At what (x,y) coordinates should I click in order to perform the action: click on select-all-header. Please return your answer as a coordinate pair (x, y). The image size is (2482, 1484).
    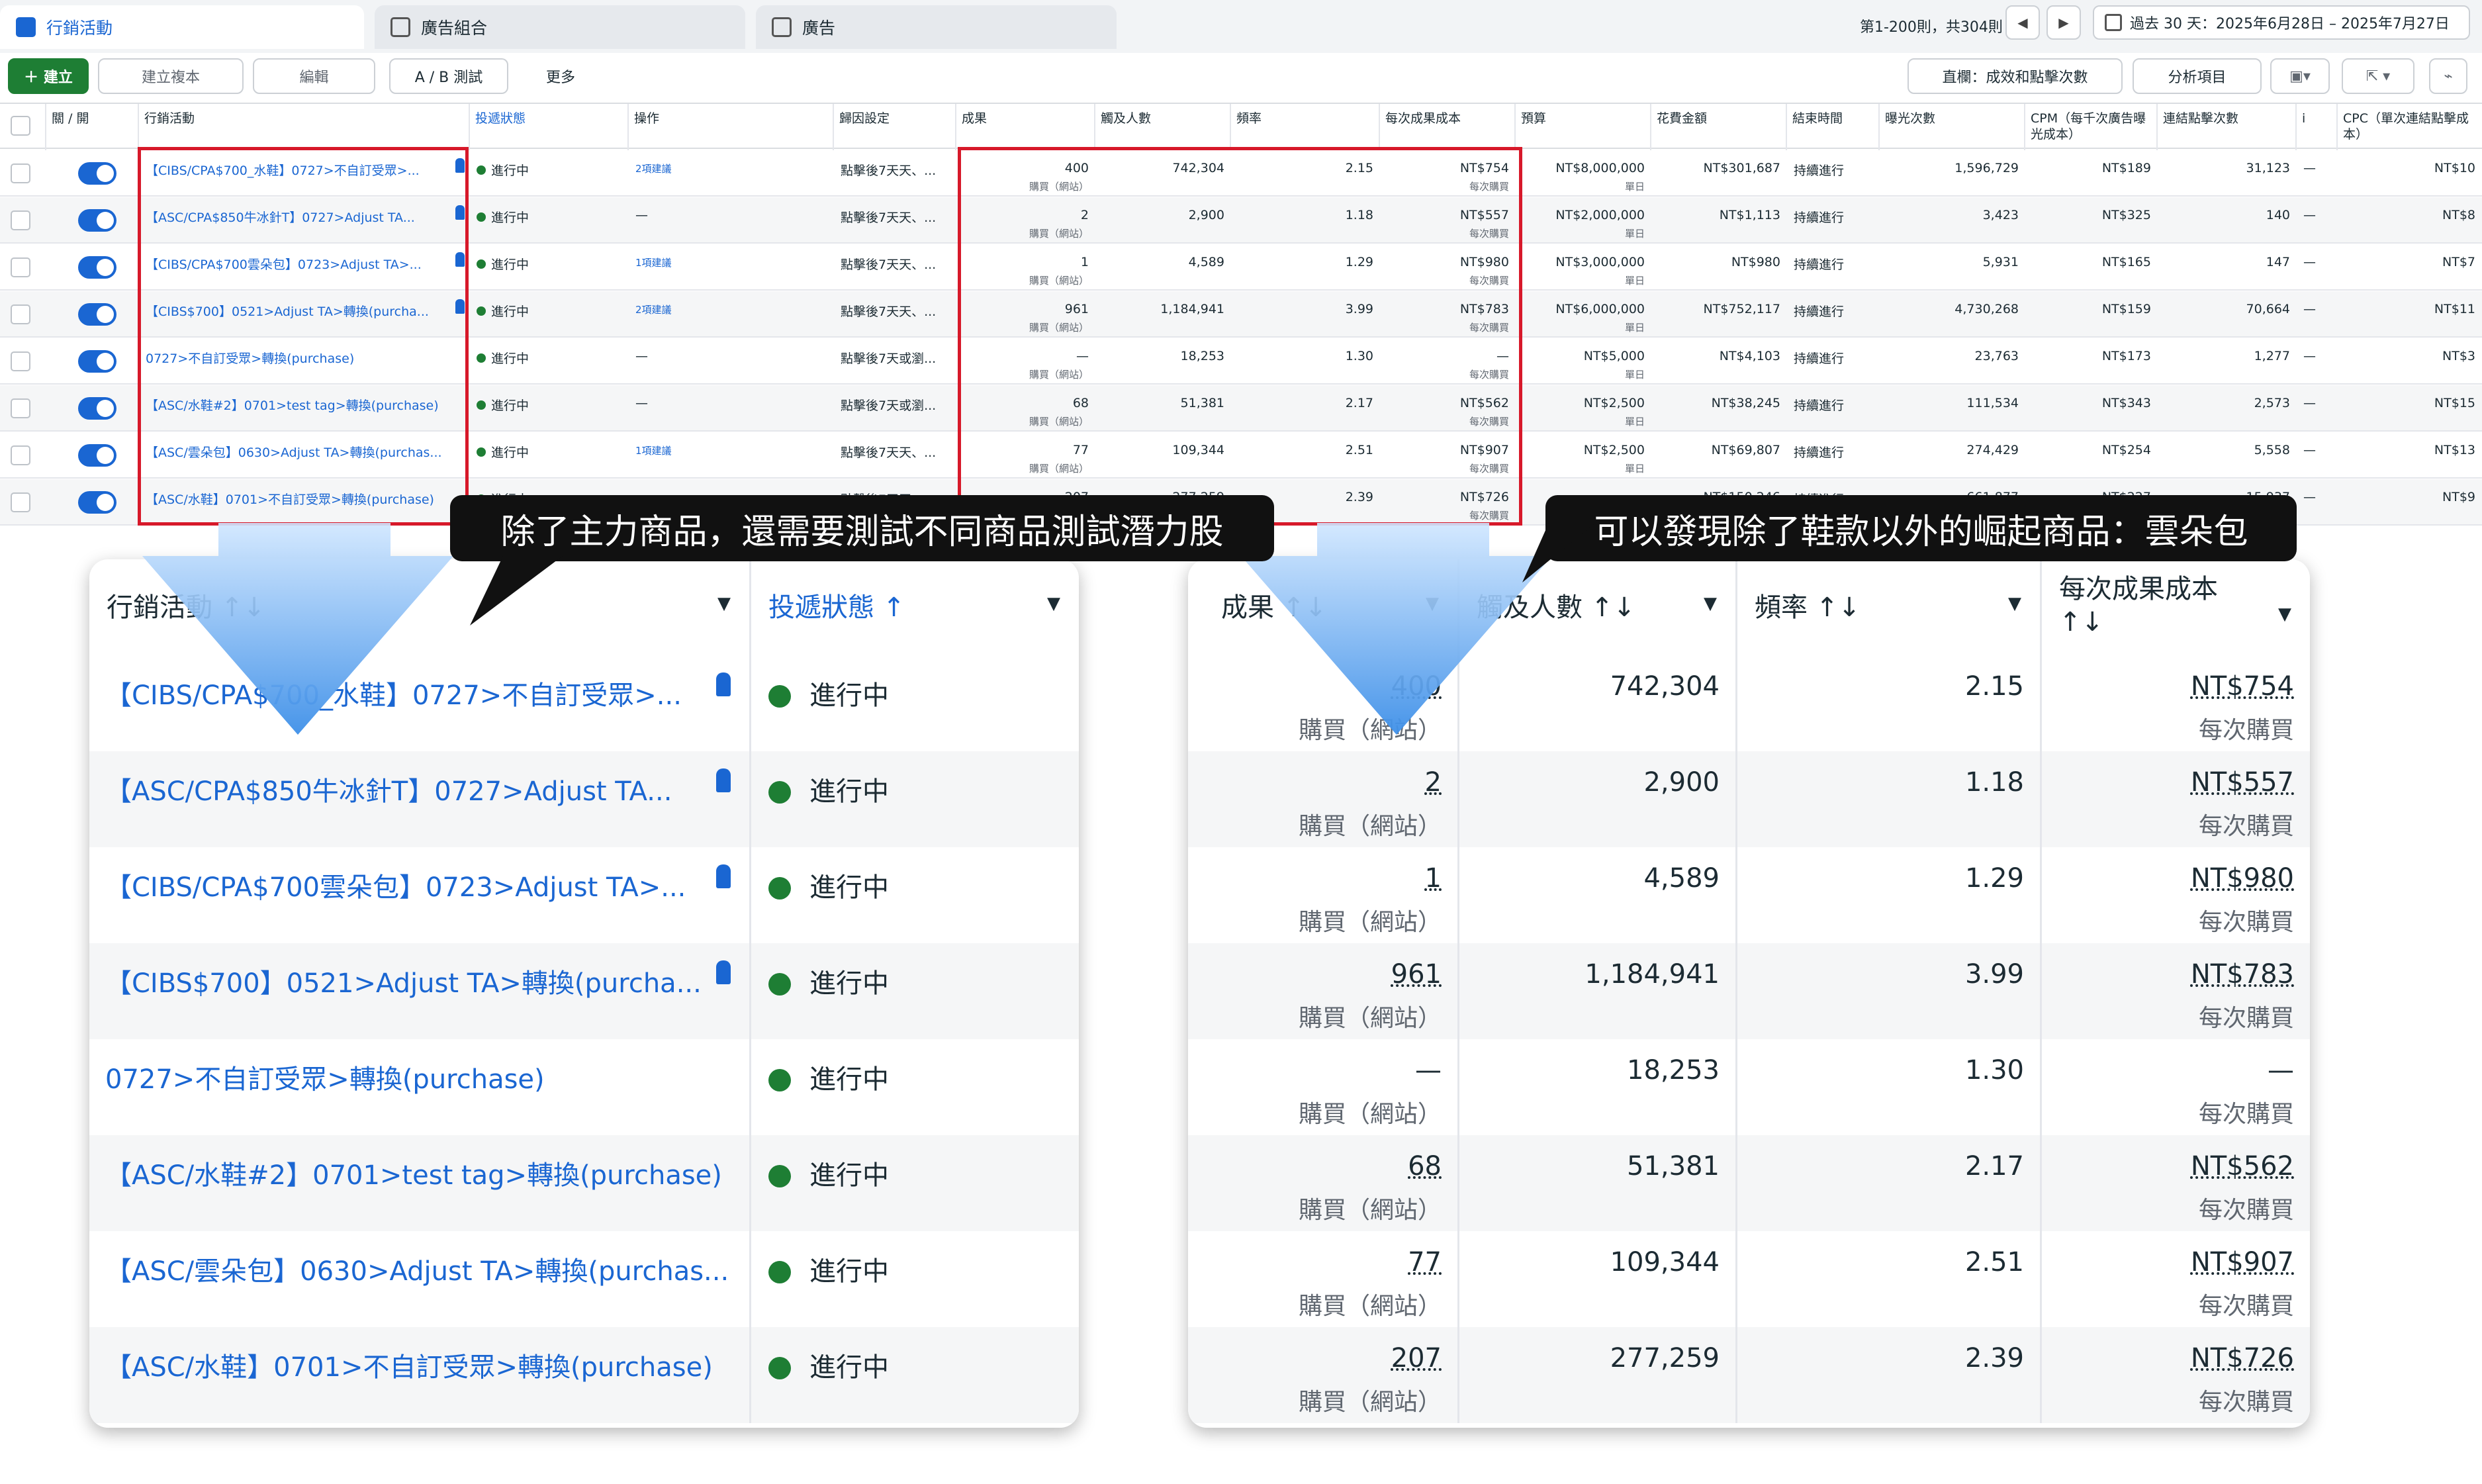
    Looking at the image, I should click on (23, 127).